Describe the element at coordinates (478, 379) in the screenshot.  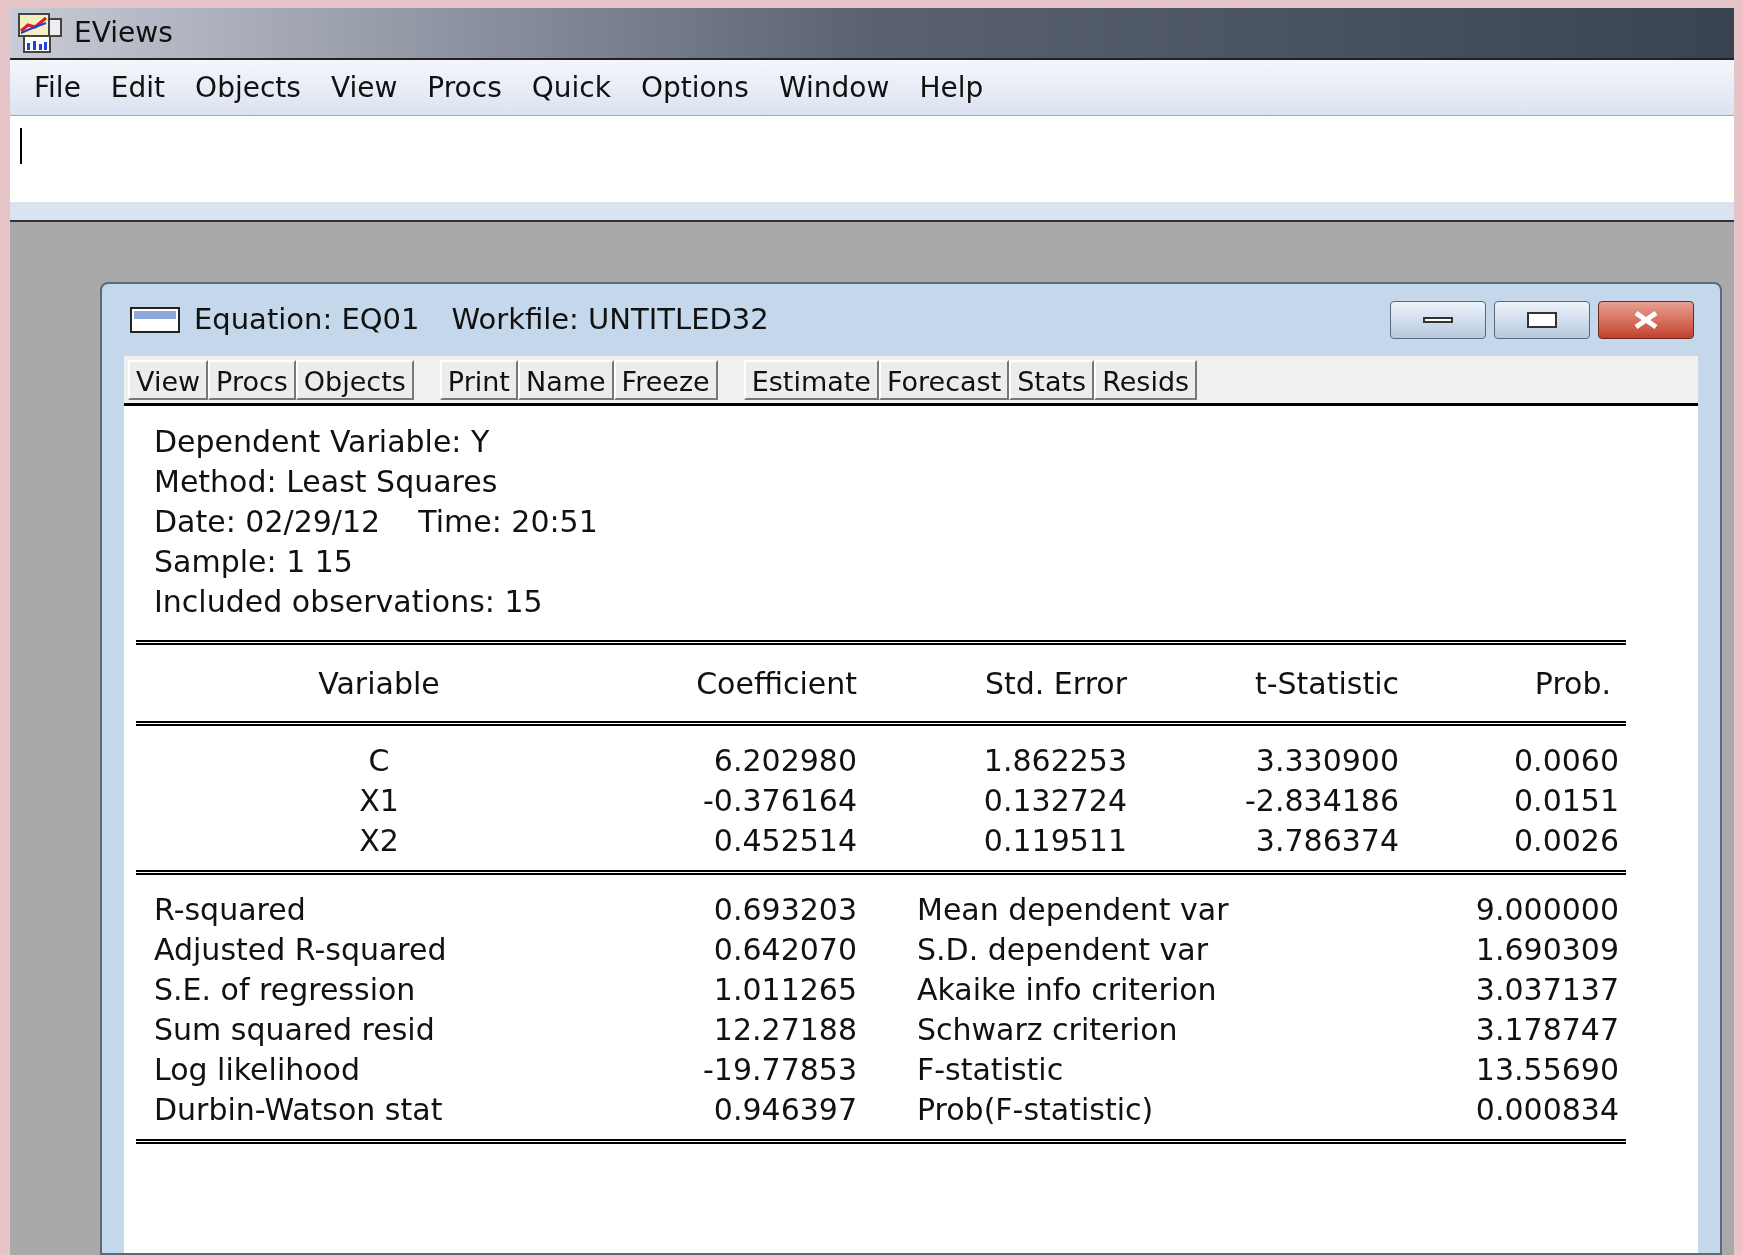
I see `toolbar-button: Print` at that location.